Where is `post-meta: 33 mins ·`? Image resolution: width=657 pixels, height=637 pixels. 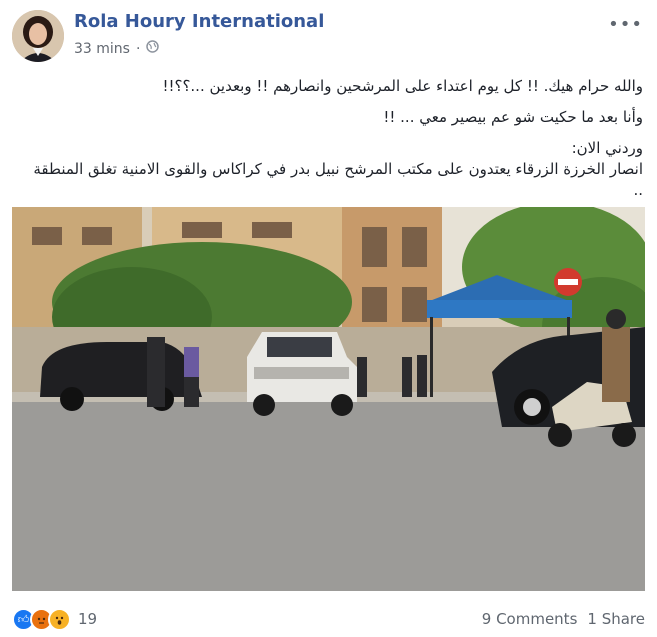 post-meta: 33 mins · is located at coordinates (117, 48).